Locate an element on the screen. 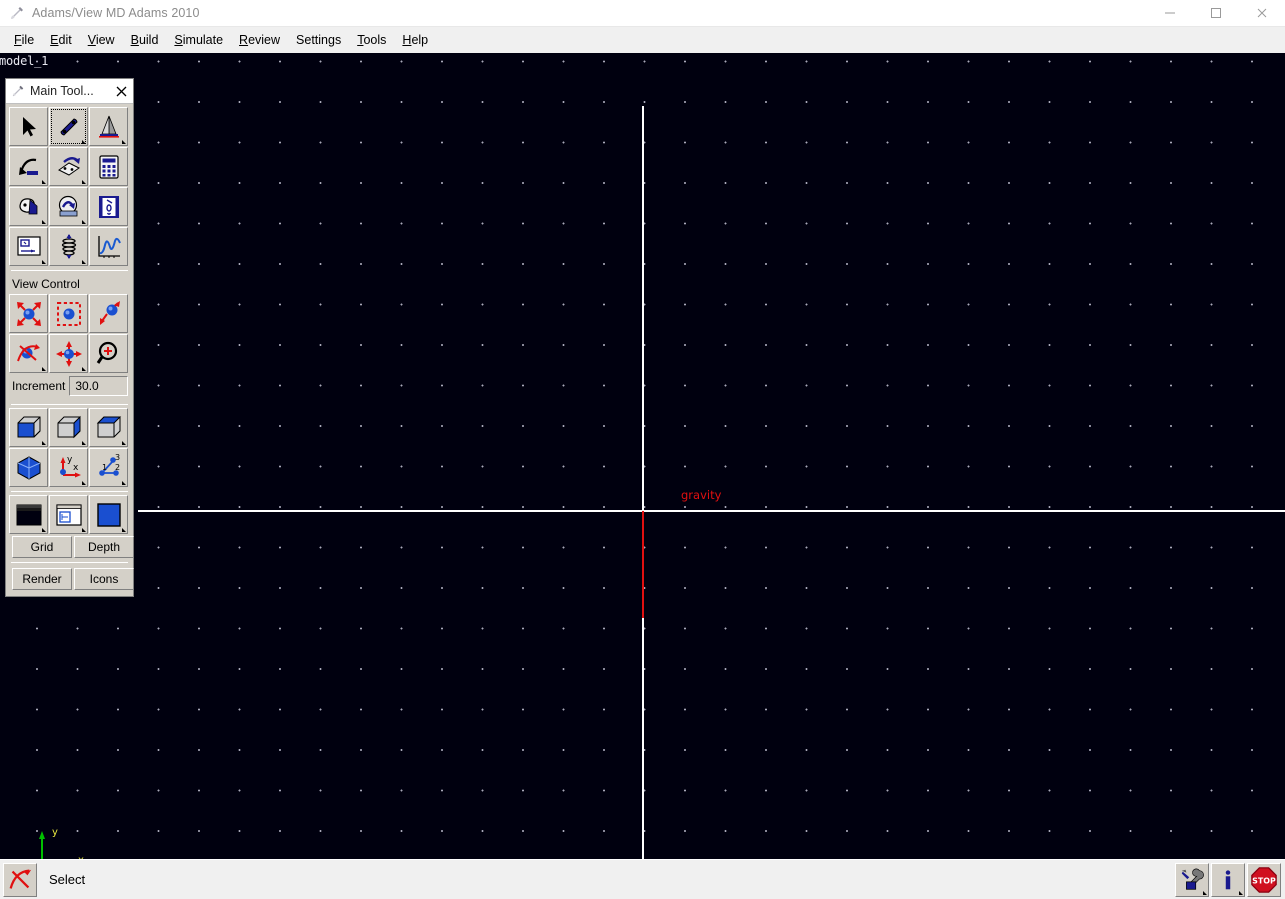 The height and width of the screenshot is (899, 1285). menu-edit: Edit is located at coordinates (61, 40).